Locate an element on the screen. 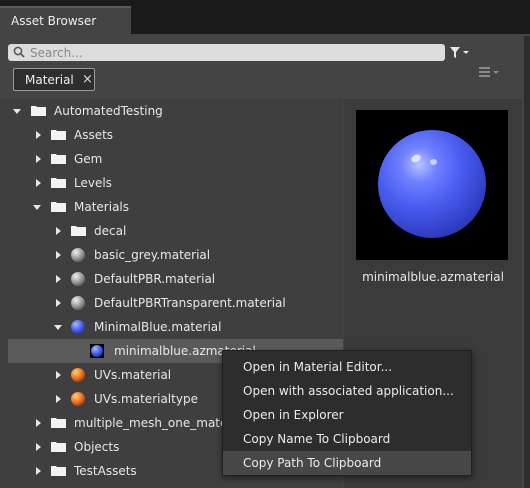  tree-item-label: Gem is located at coordinates (88, 159).